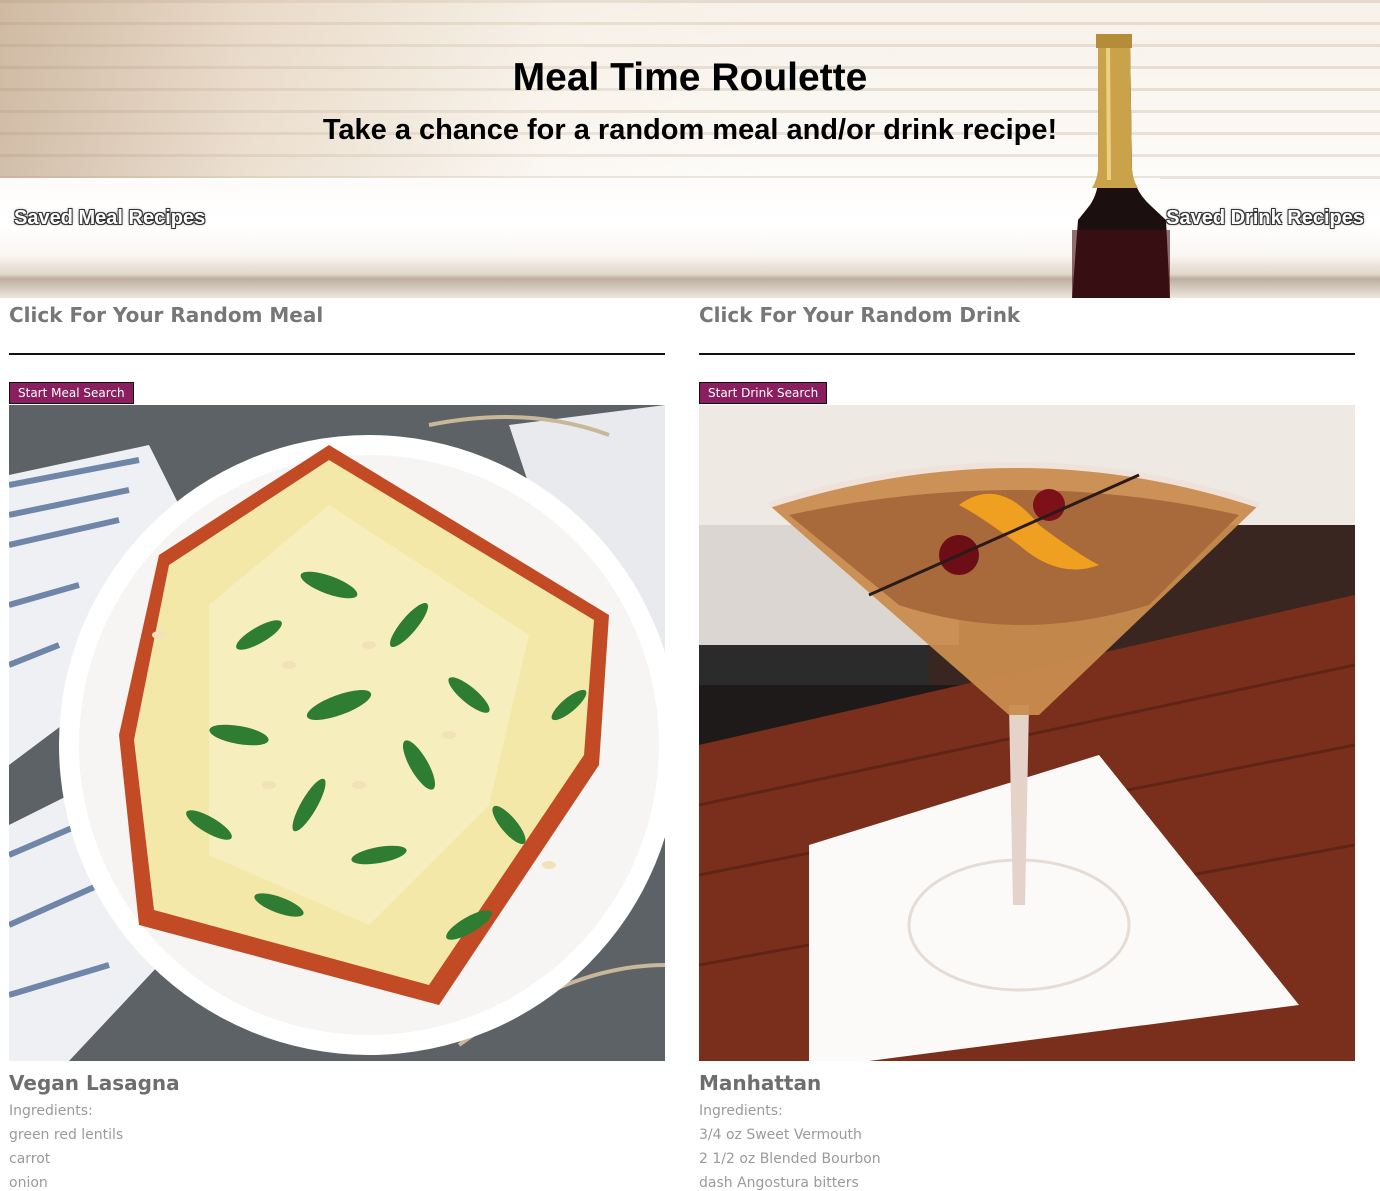 This screenshot has width=1380, height=1191. Describe the element at coordinates (166, 315) in the screenshot. I see `meal-heading: Click For Your Random Meal` at that location.